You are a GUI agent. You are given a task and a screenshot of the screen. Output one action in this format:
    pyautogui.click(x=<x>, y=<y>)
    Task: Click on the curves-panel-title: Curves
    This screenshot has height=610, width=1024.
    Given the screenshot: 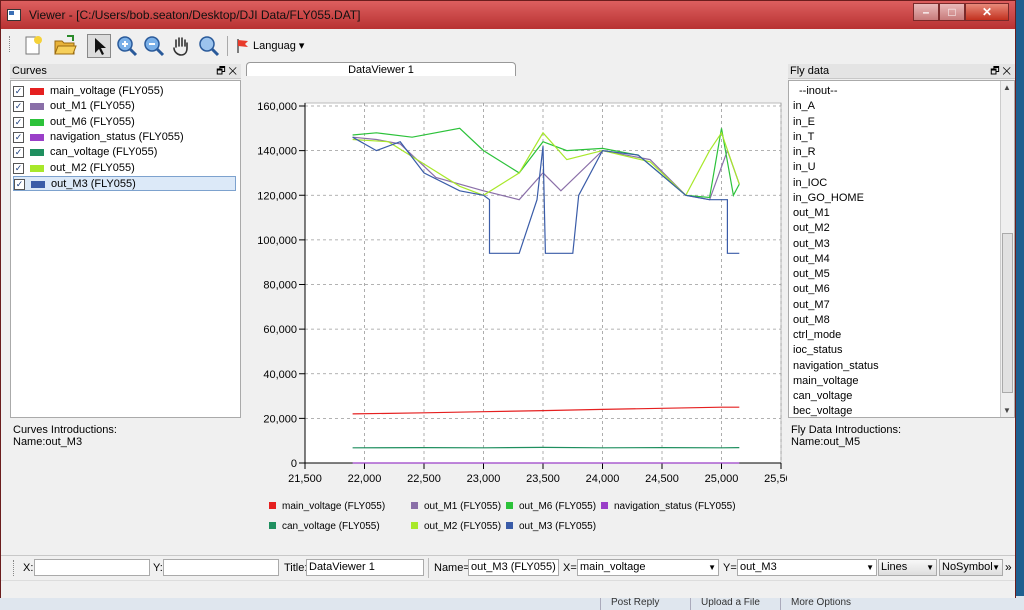 What is the action you would take?
    pyautogui.click(x=29, y=71)
    